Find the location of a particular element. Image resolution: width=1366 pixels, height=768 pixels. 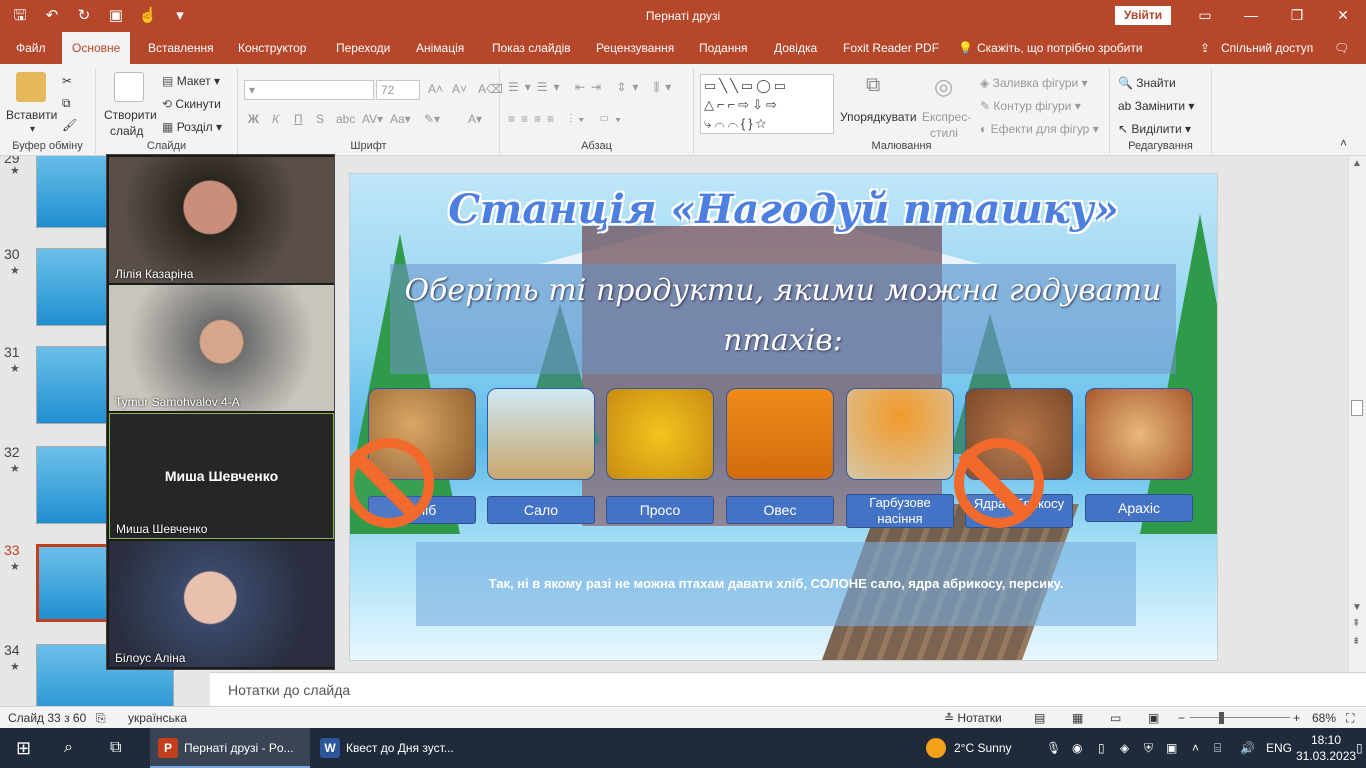

salo-image is located at coordinates (541, 434).